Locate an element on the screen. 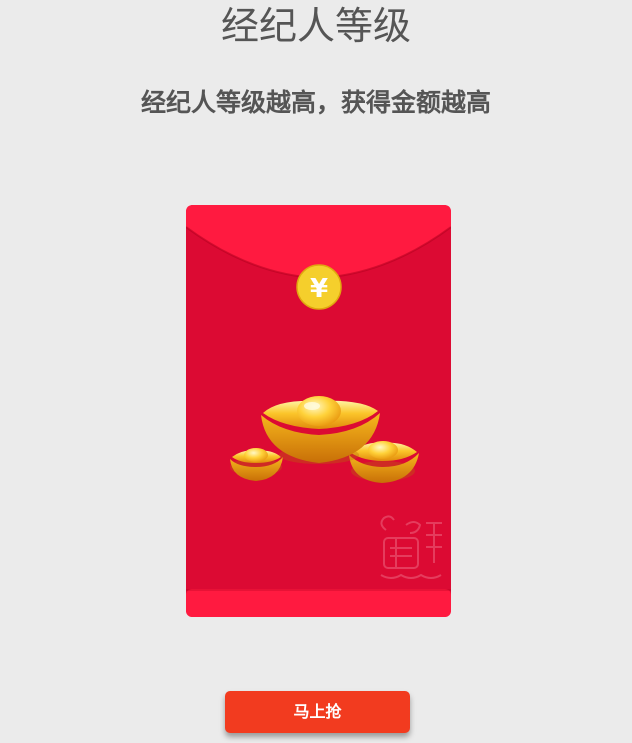 This screenshot has width=632, height=743. yen-seal-icon: ¥ is located at coordinates (319, 287).